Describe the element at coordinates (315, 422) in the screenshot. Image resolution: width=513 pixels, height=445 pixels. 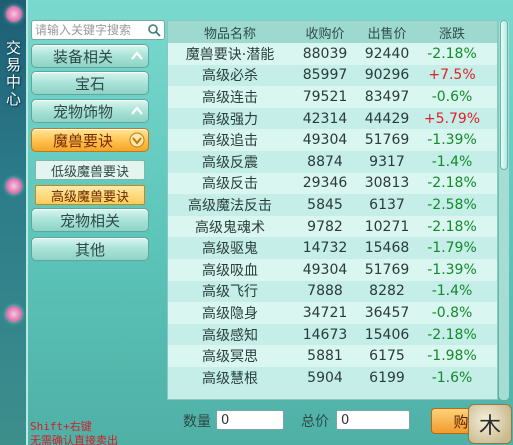
I see `total-price-label: 总价` at that location.